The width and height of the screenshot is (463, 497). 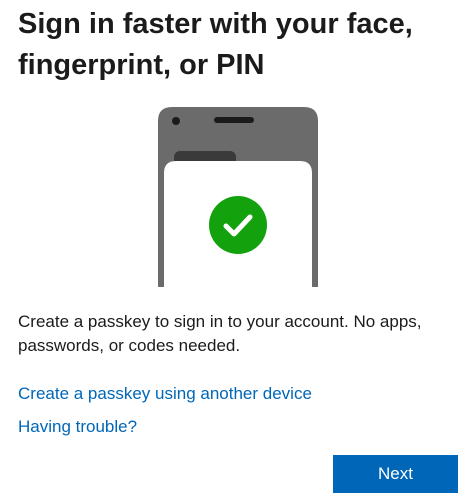 I want to click on phone-speaker, so click(x=234, y=120).